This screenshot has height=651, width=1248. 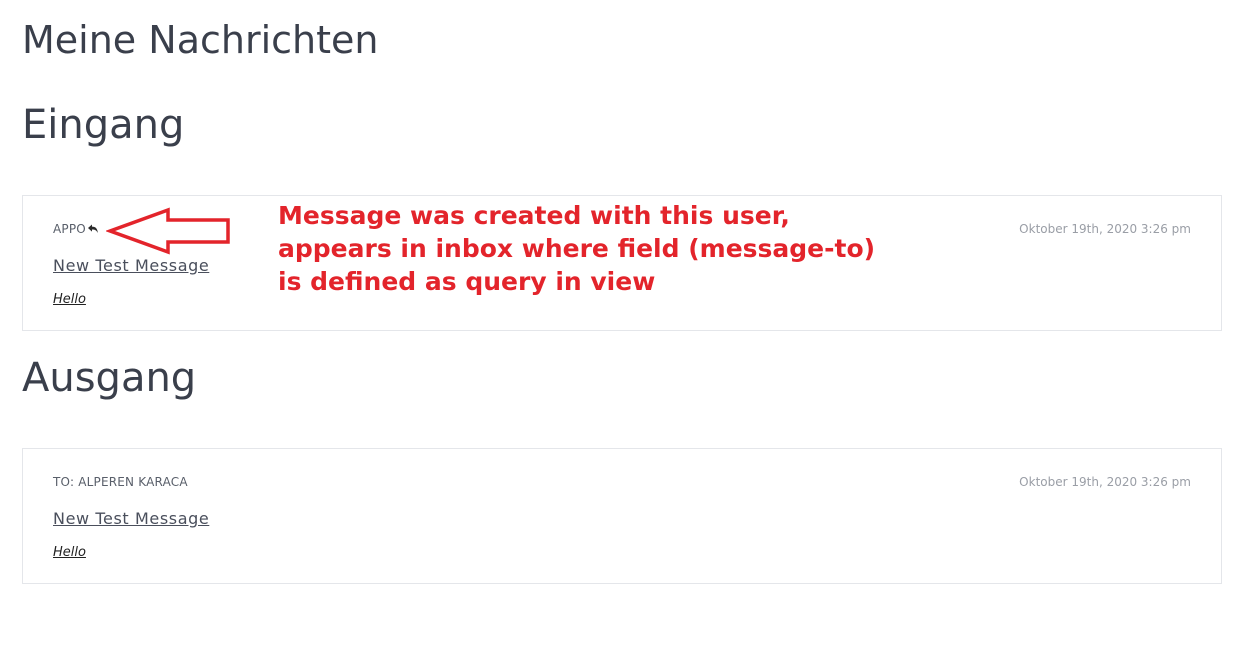 What do you see at coordinates (93, 229) in the screenshot?
I see `reply-arrow-icon` at bounding box center [93, 229].